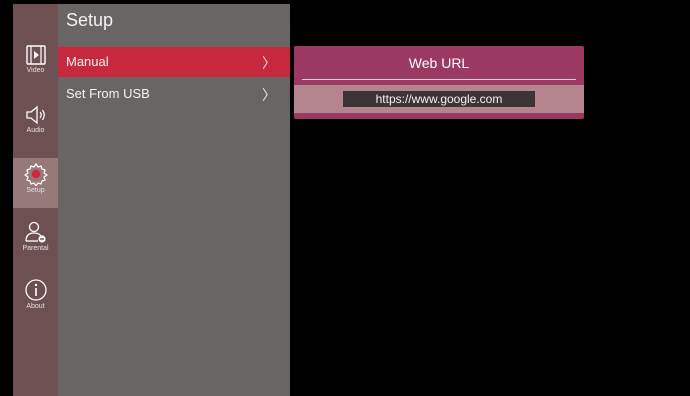 This screenshot has width=690, height=396. Describe the element at coordinates (87, 61) in the screenshot. I see `menu-item-label: Manual` at that location.